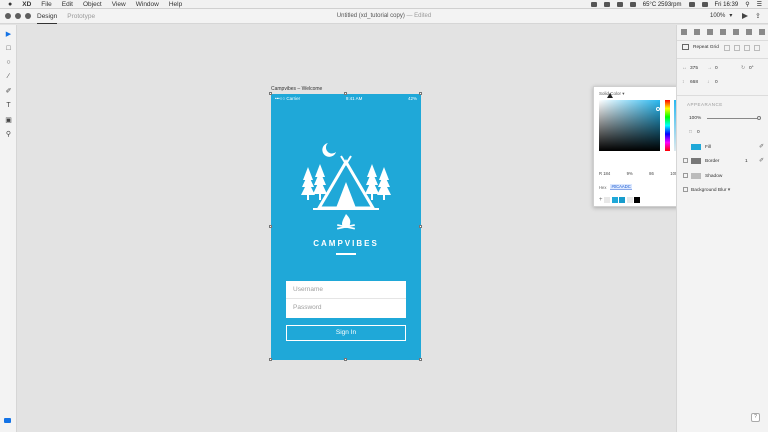 The width and height of the screenshot is (768, 432). What do you see at coordinates (8, 133) in the screenshot?
I see `zoom-tool-icon: ⚲` at bounding box center [8, 133].